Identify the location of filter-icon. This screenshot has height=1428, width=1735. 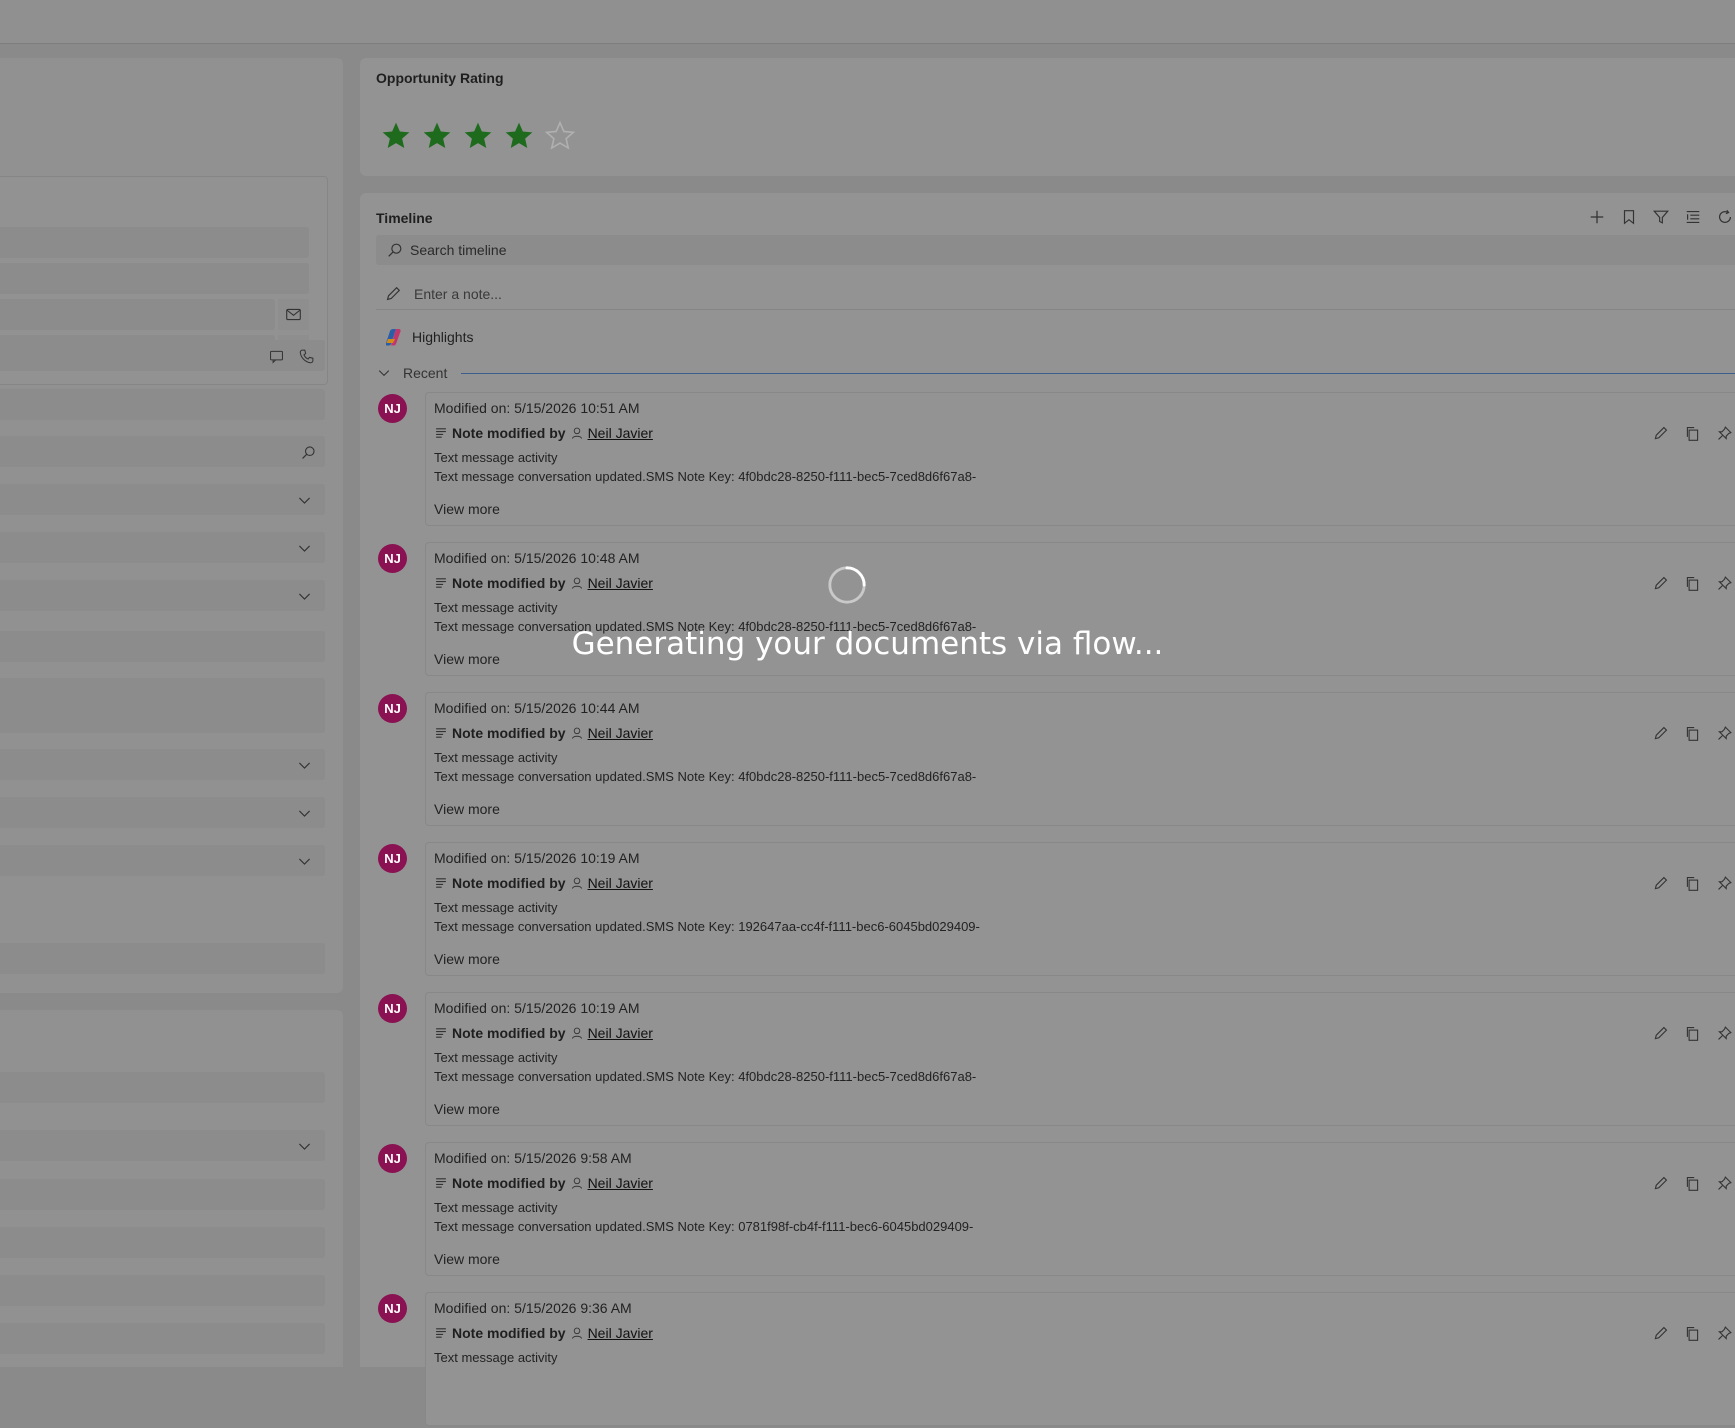
(1661, 217).